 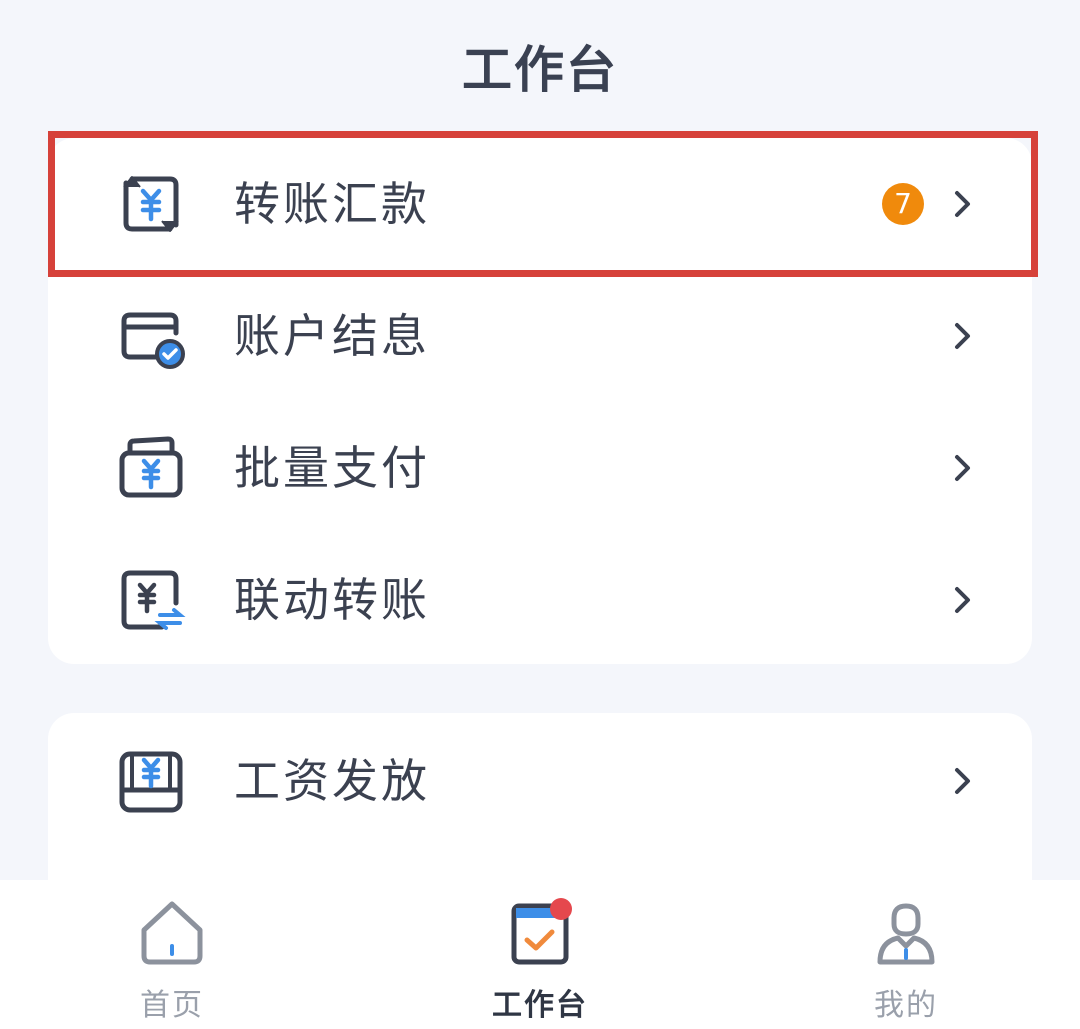 What do you see at coordinates (903, 204) in the screenshot?
I see `notification-badge: 7` at bounding box center [903, 204].